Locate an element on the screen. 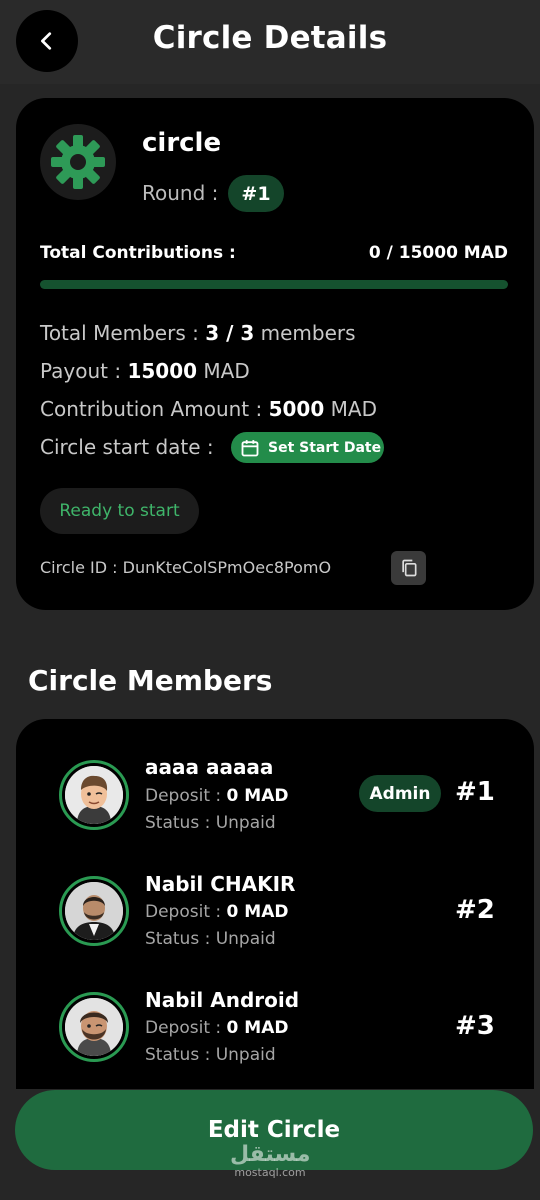 This screenshot has width=540, height=1200. start-date-label: Circle start date : is located at coordinates (127, 447).